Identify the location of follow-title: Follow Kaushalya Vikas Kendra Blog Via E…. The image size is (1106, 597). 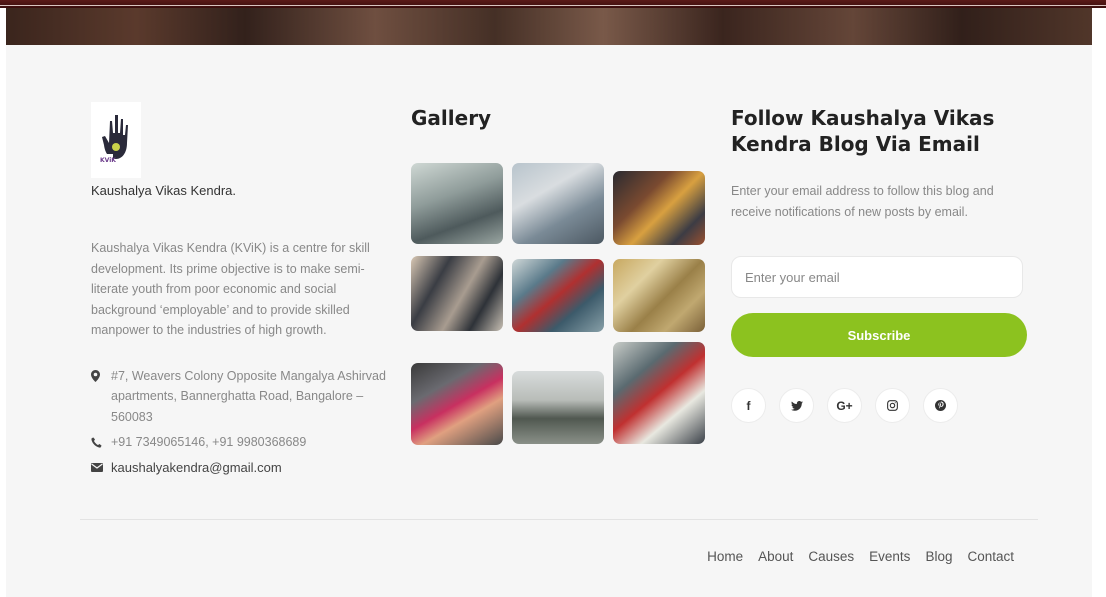
(863, 131).